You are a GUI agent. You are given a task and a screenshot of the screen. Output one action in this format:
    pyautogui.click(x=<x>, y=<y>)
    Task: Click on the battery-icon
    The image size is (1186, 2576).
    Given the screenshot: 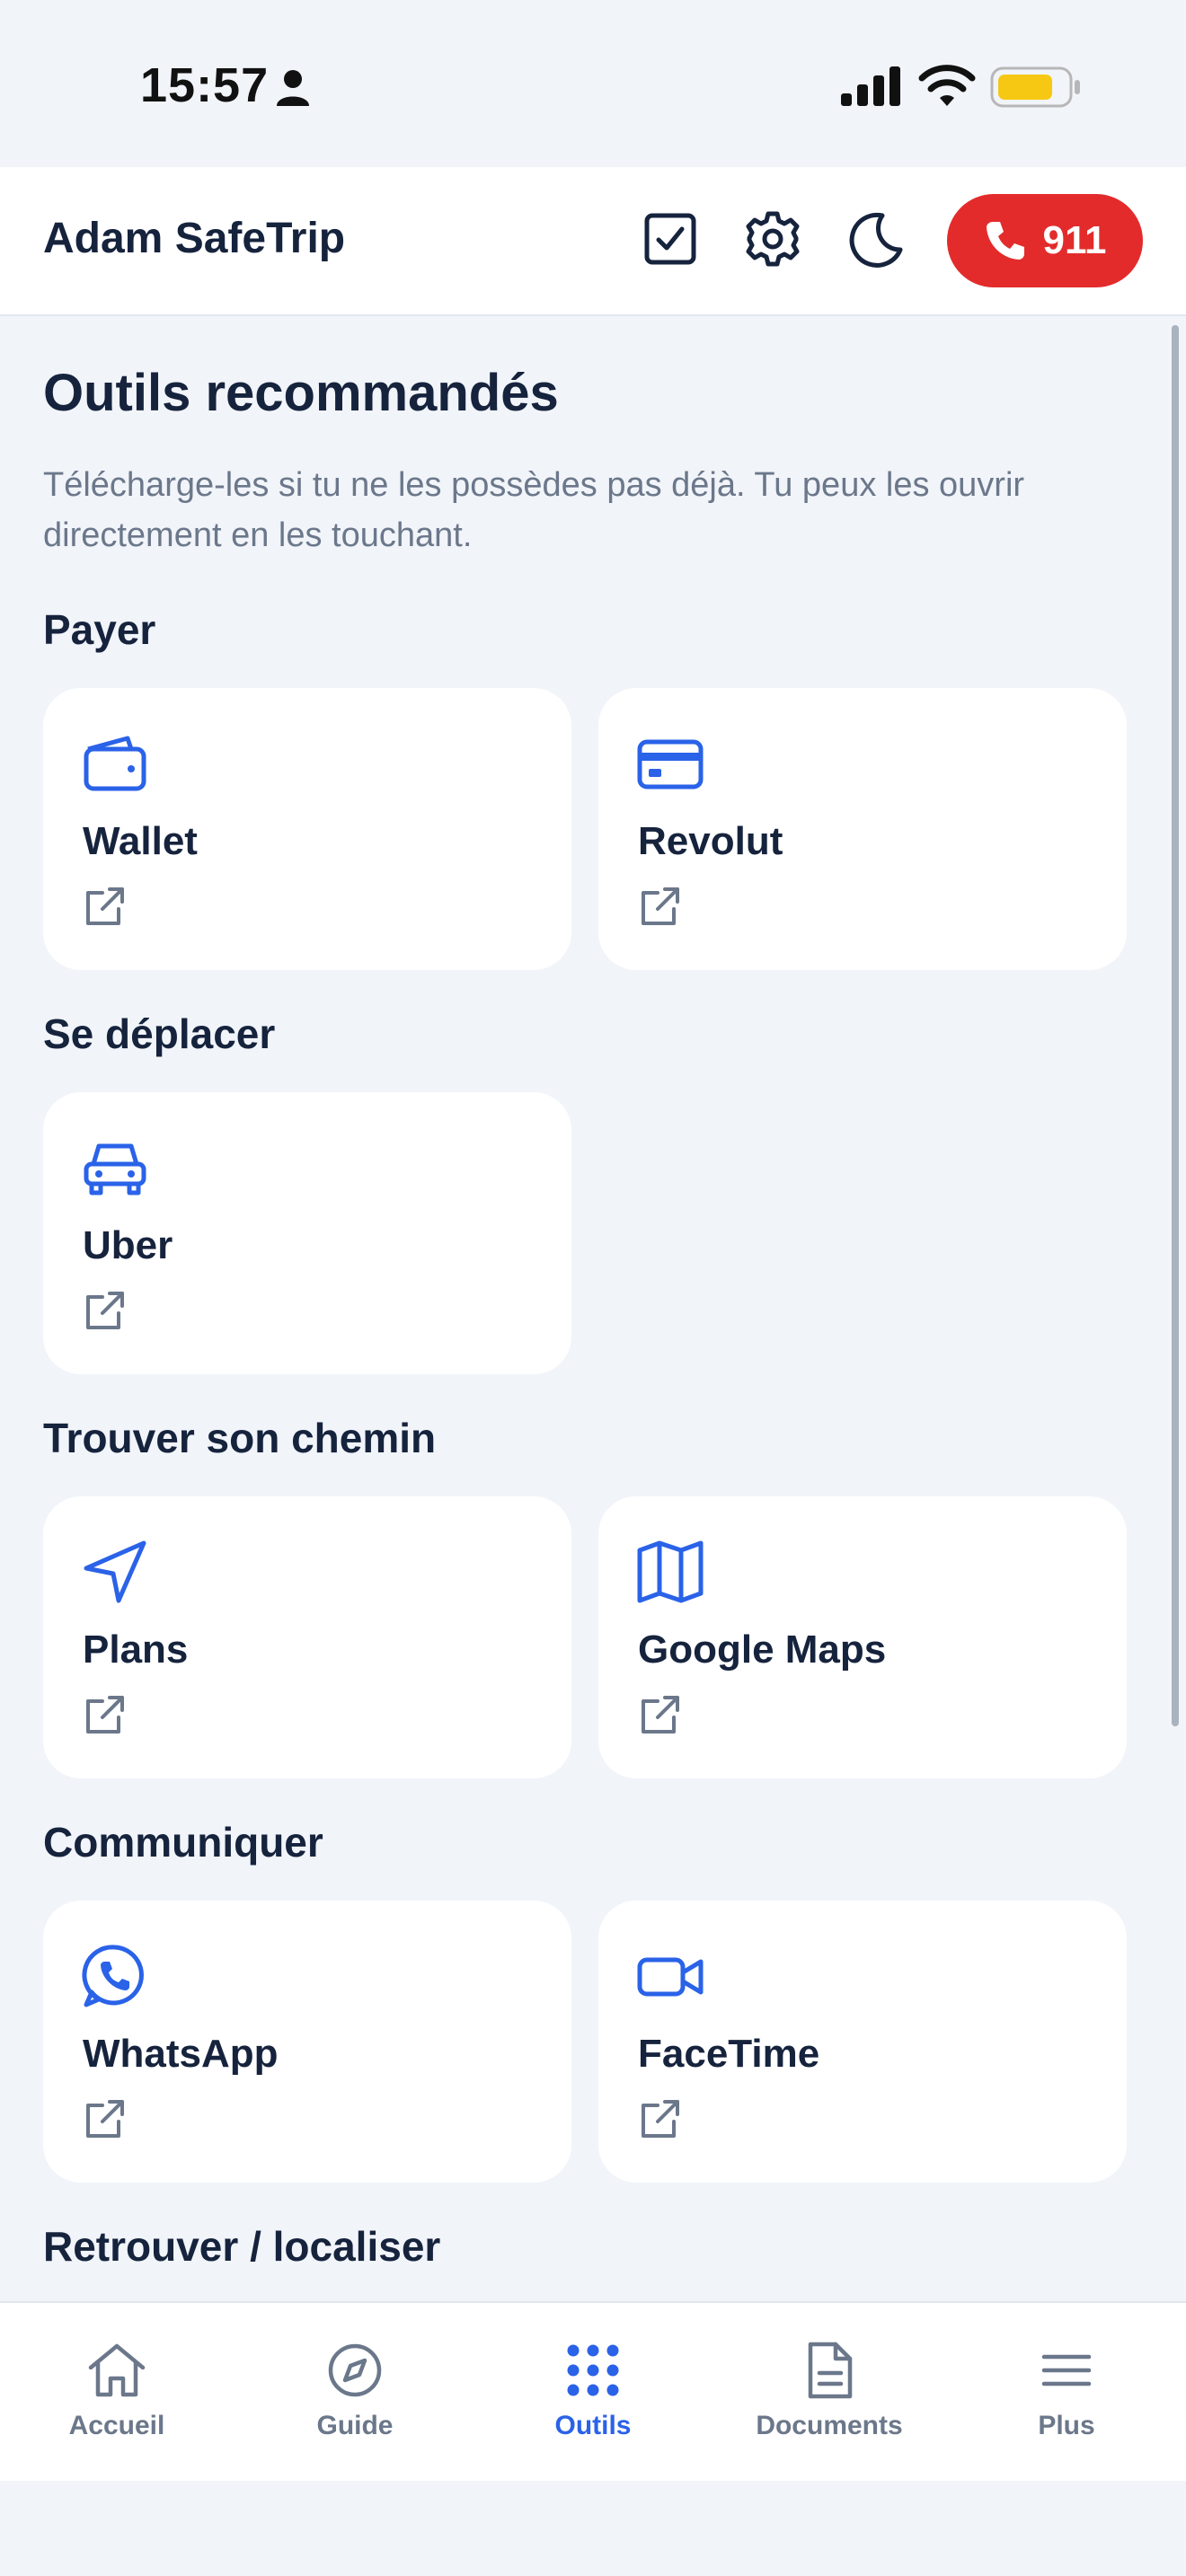 What is the action you would take?
    pyautogui.click(x=1035, y=87)
    